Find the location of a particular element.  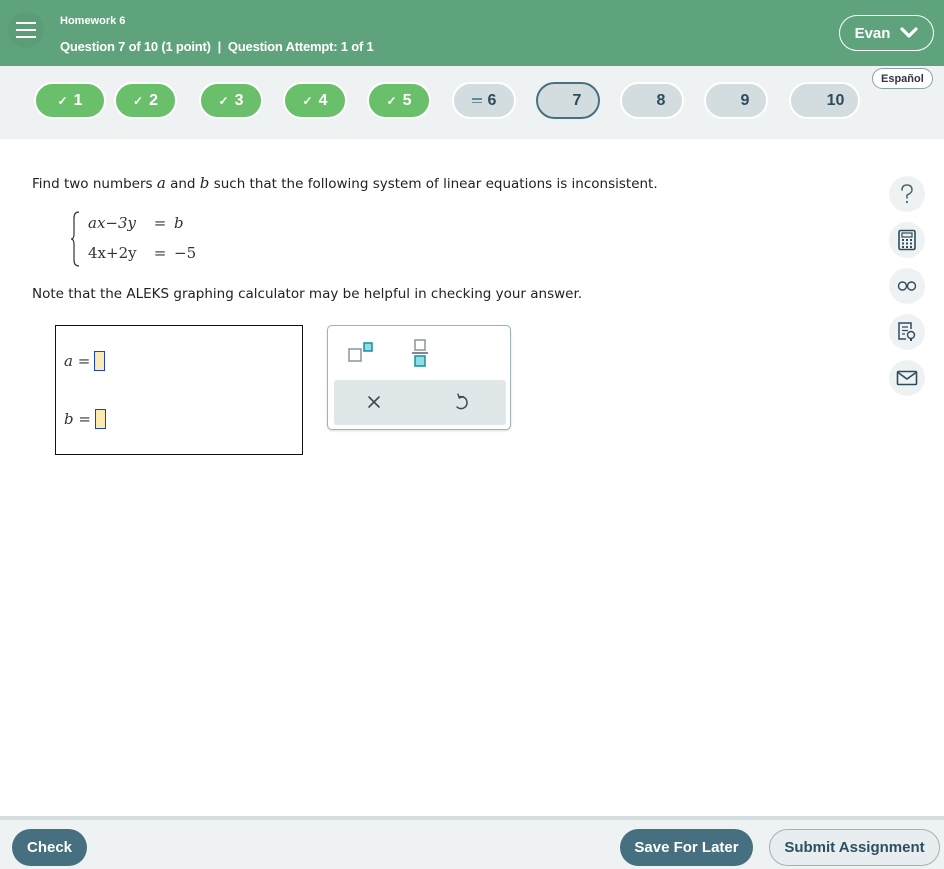

question-number: 2 is located at coordinates (153, 100).